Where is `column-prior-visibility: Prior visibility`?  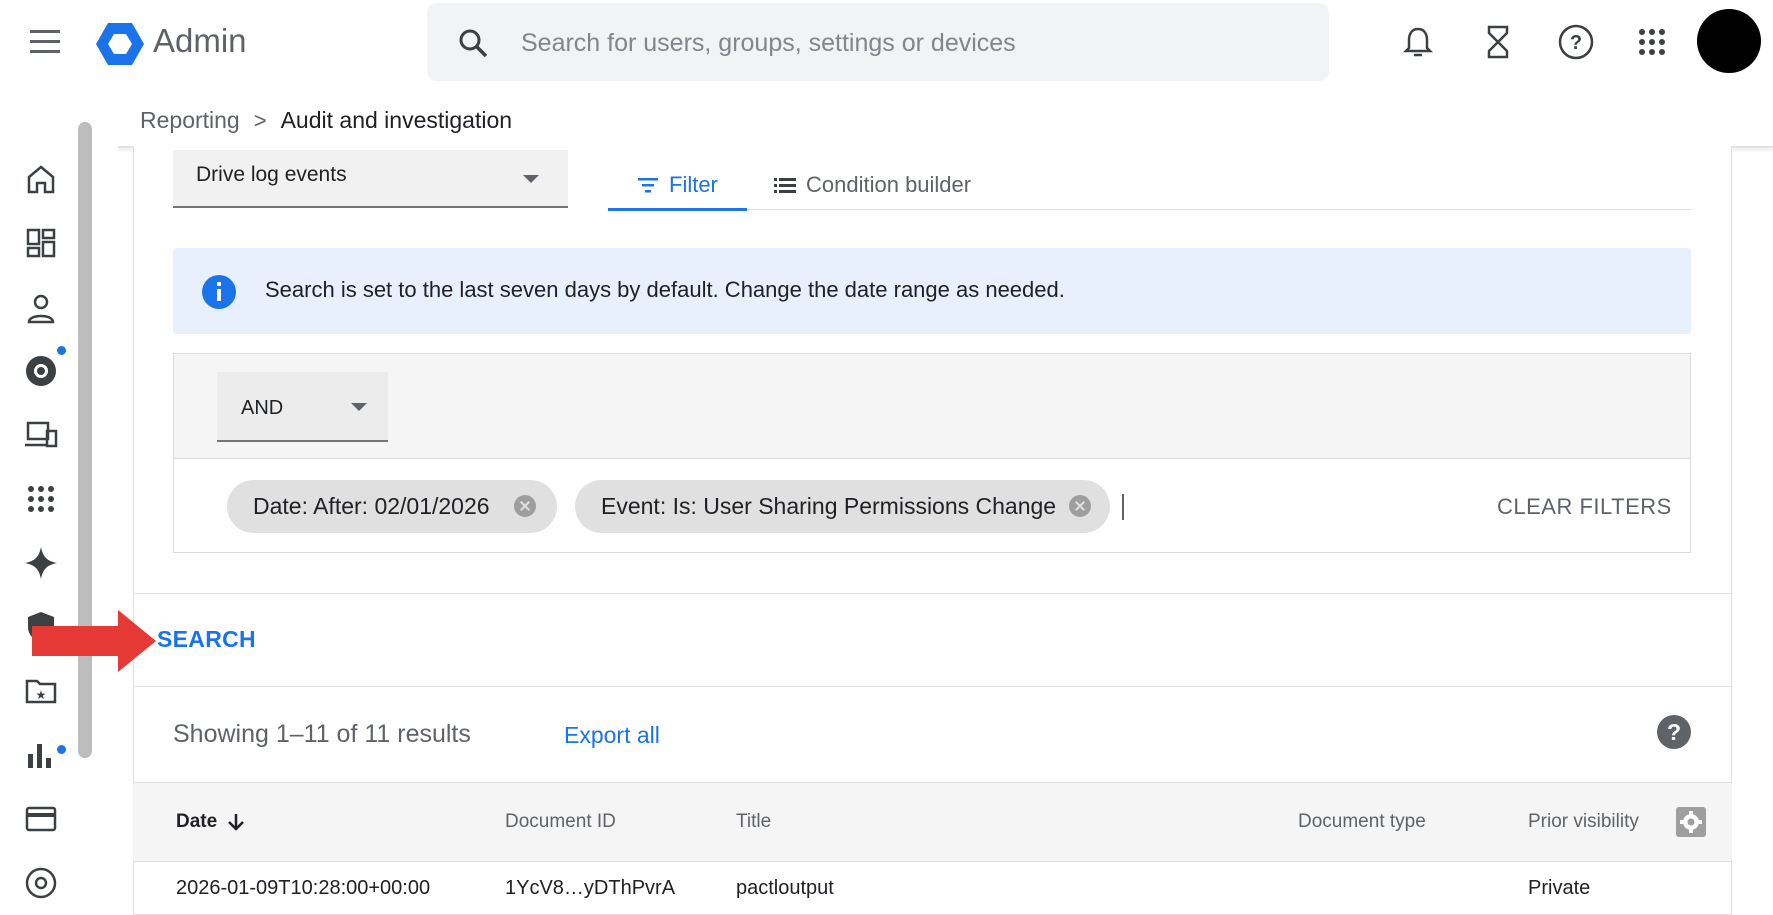
column-prior-visibility: Prior visibility is located at coordinates (1583, 822).